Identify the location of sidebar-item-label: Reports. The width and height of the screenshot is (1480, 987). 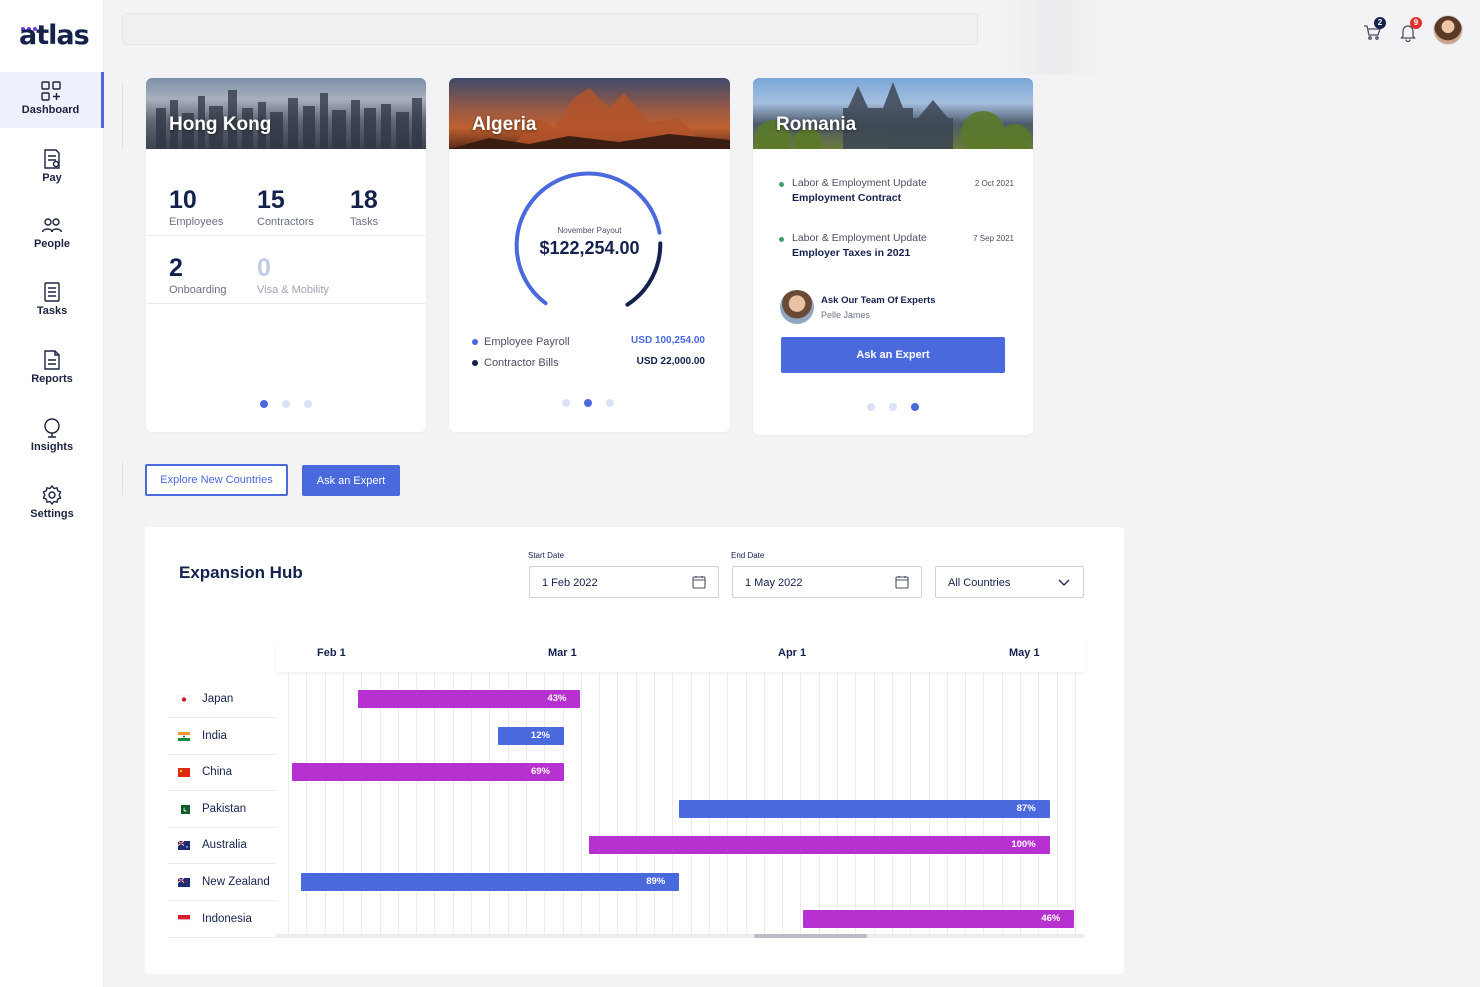
(52, 379).